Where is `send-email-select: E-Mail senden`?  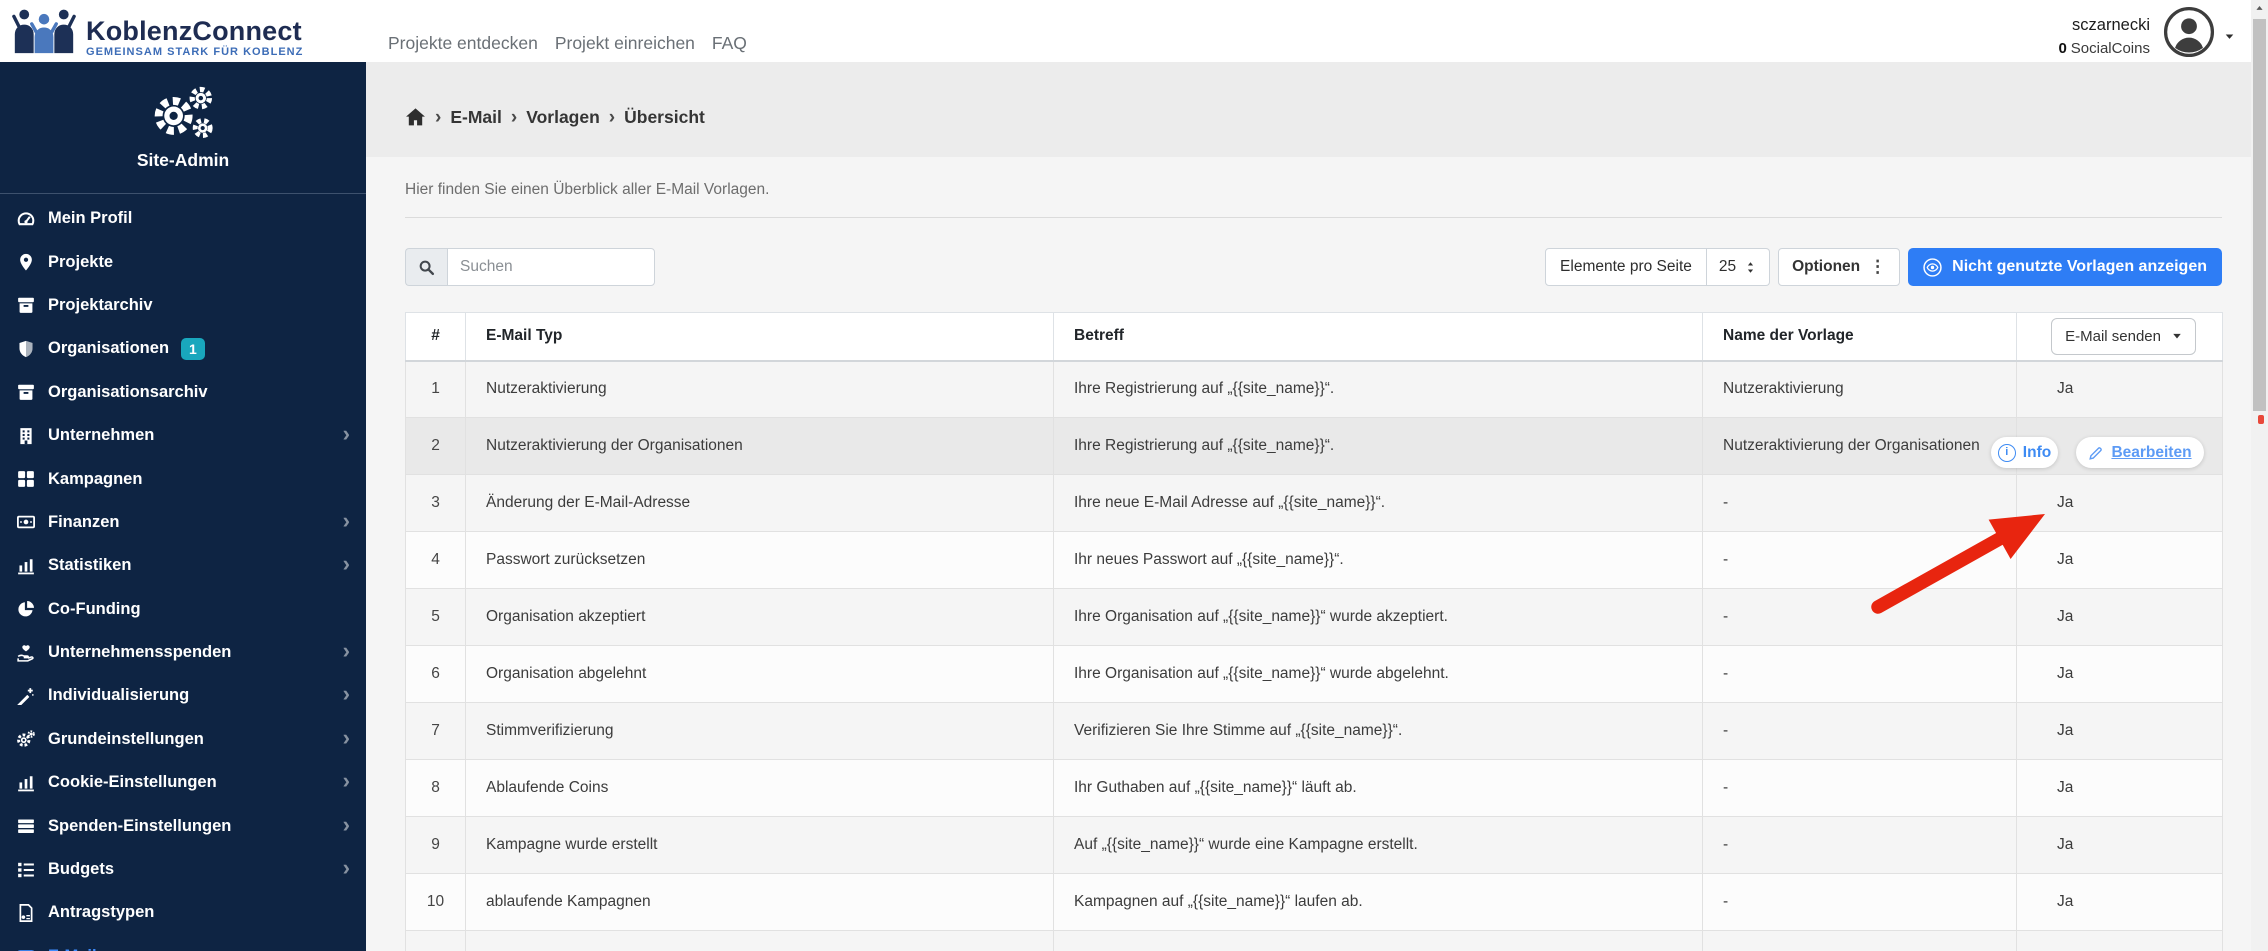
send-email-select: E-Mail senden is located at coordinates (2123, 336).